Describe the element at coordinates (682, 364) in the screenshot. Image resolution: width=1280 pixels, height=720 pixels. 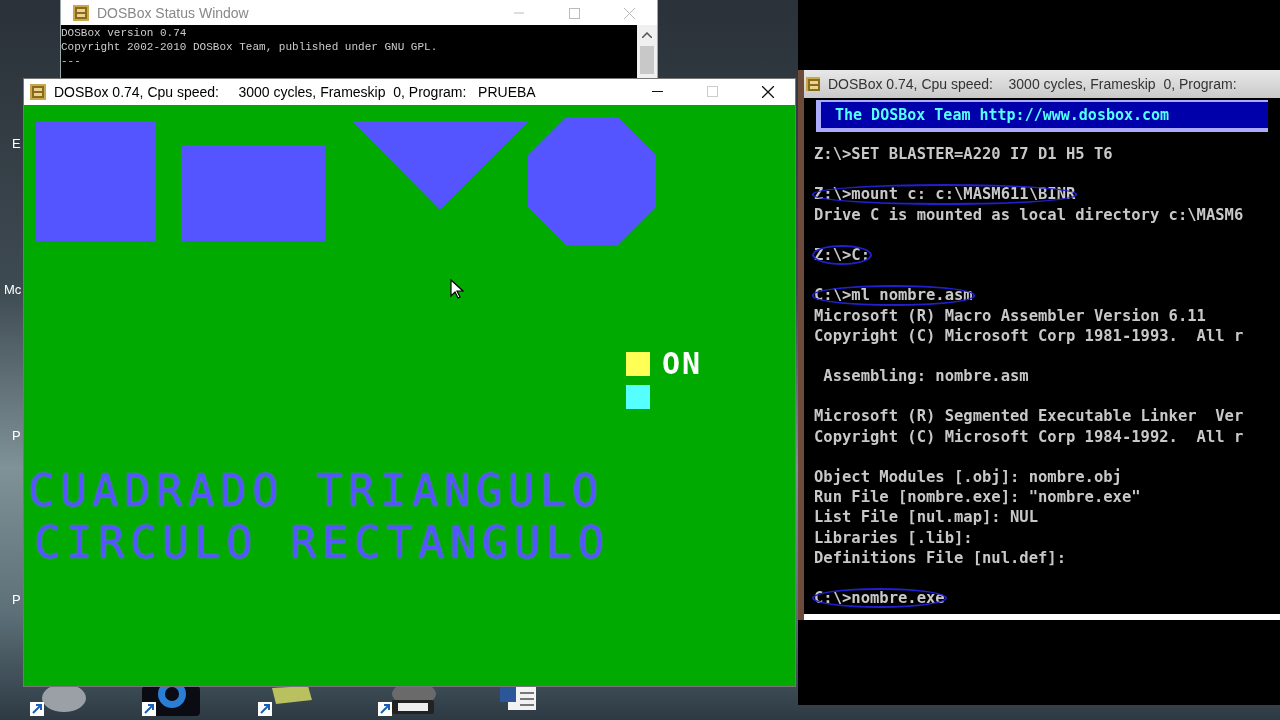
I see `status-label: ON` at that location.